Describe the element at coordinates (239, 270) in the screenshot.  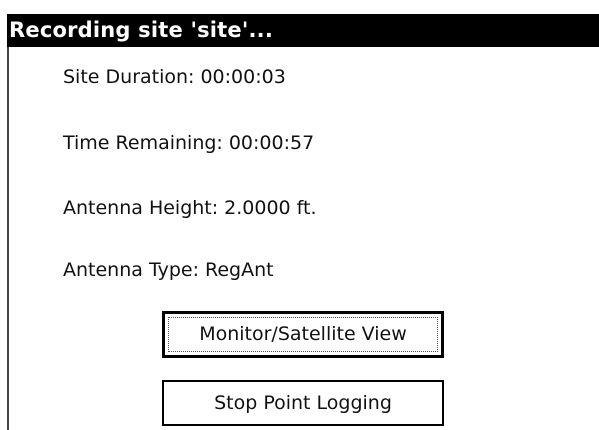
I see `antenna-type-value: RegAnt` at that location.